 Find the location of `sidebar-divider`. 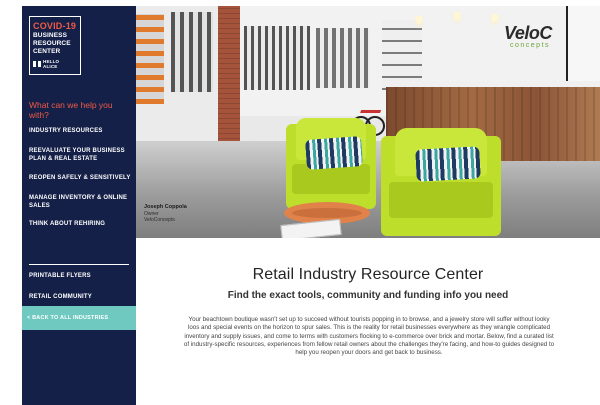

sidebar-divider is located at coordinates (79, 264).